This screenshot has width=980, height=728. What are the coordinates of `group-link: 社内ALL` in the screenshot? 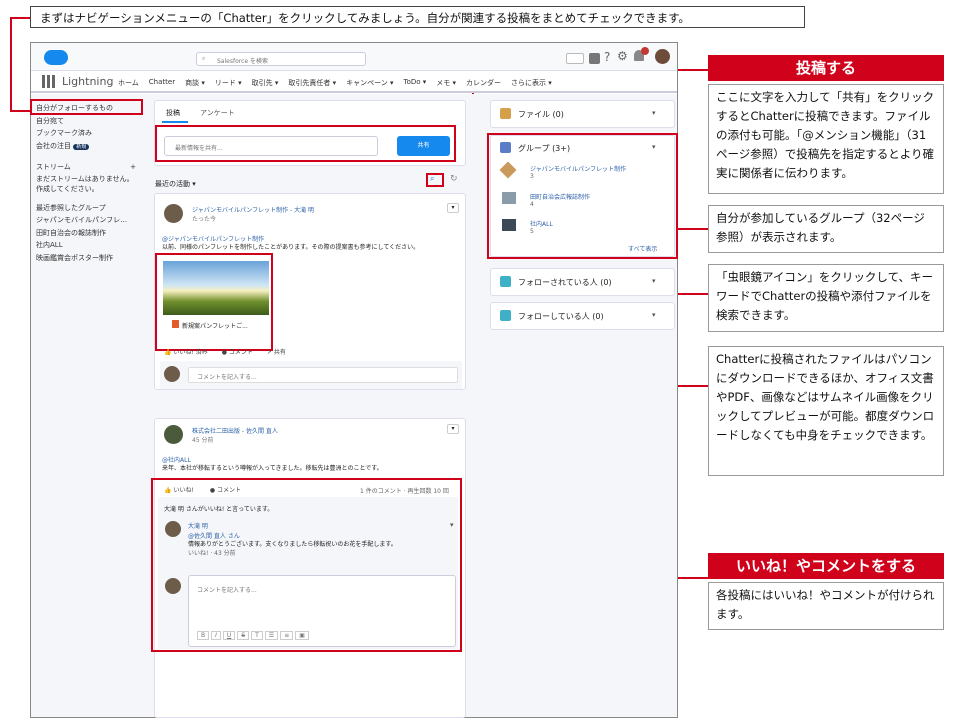 It's located at (541, 223).